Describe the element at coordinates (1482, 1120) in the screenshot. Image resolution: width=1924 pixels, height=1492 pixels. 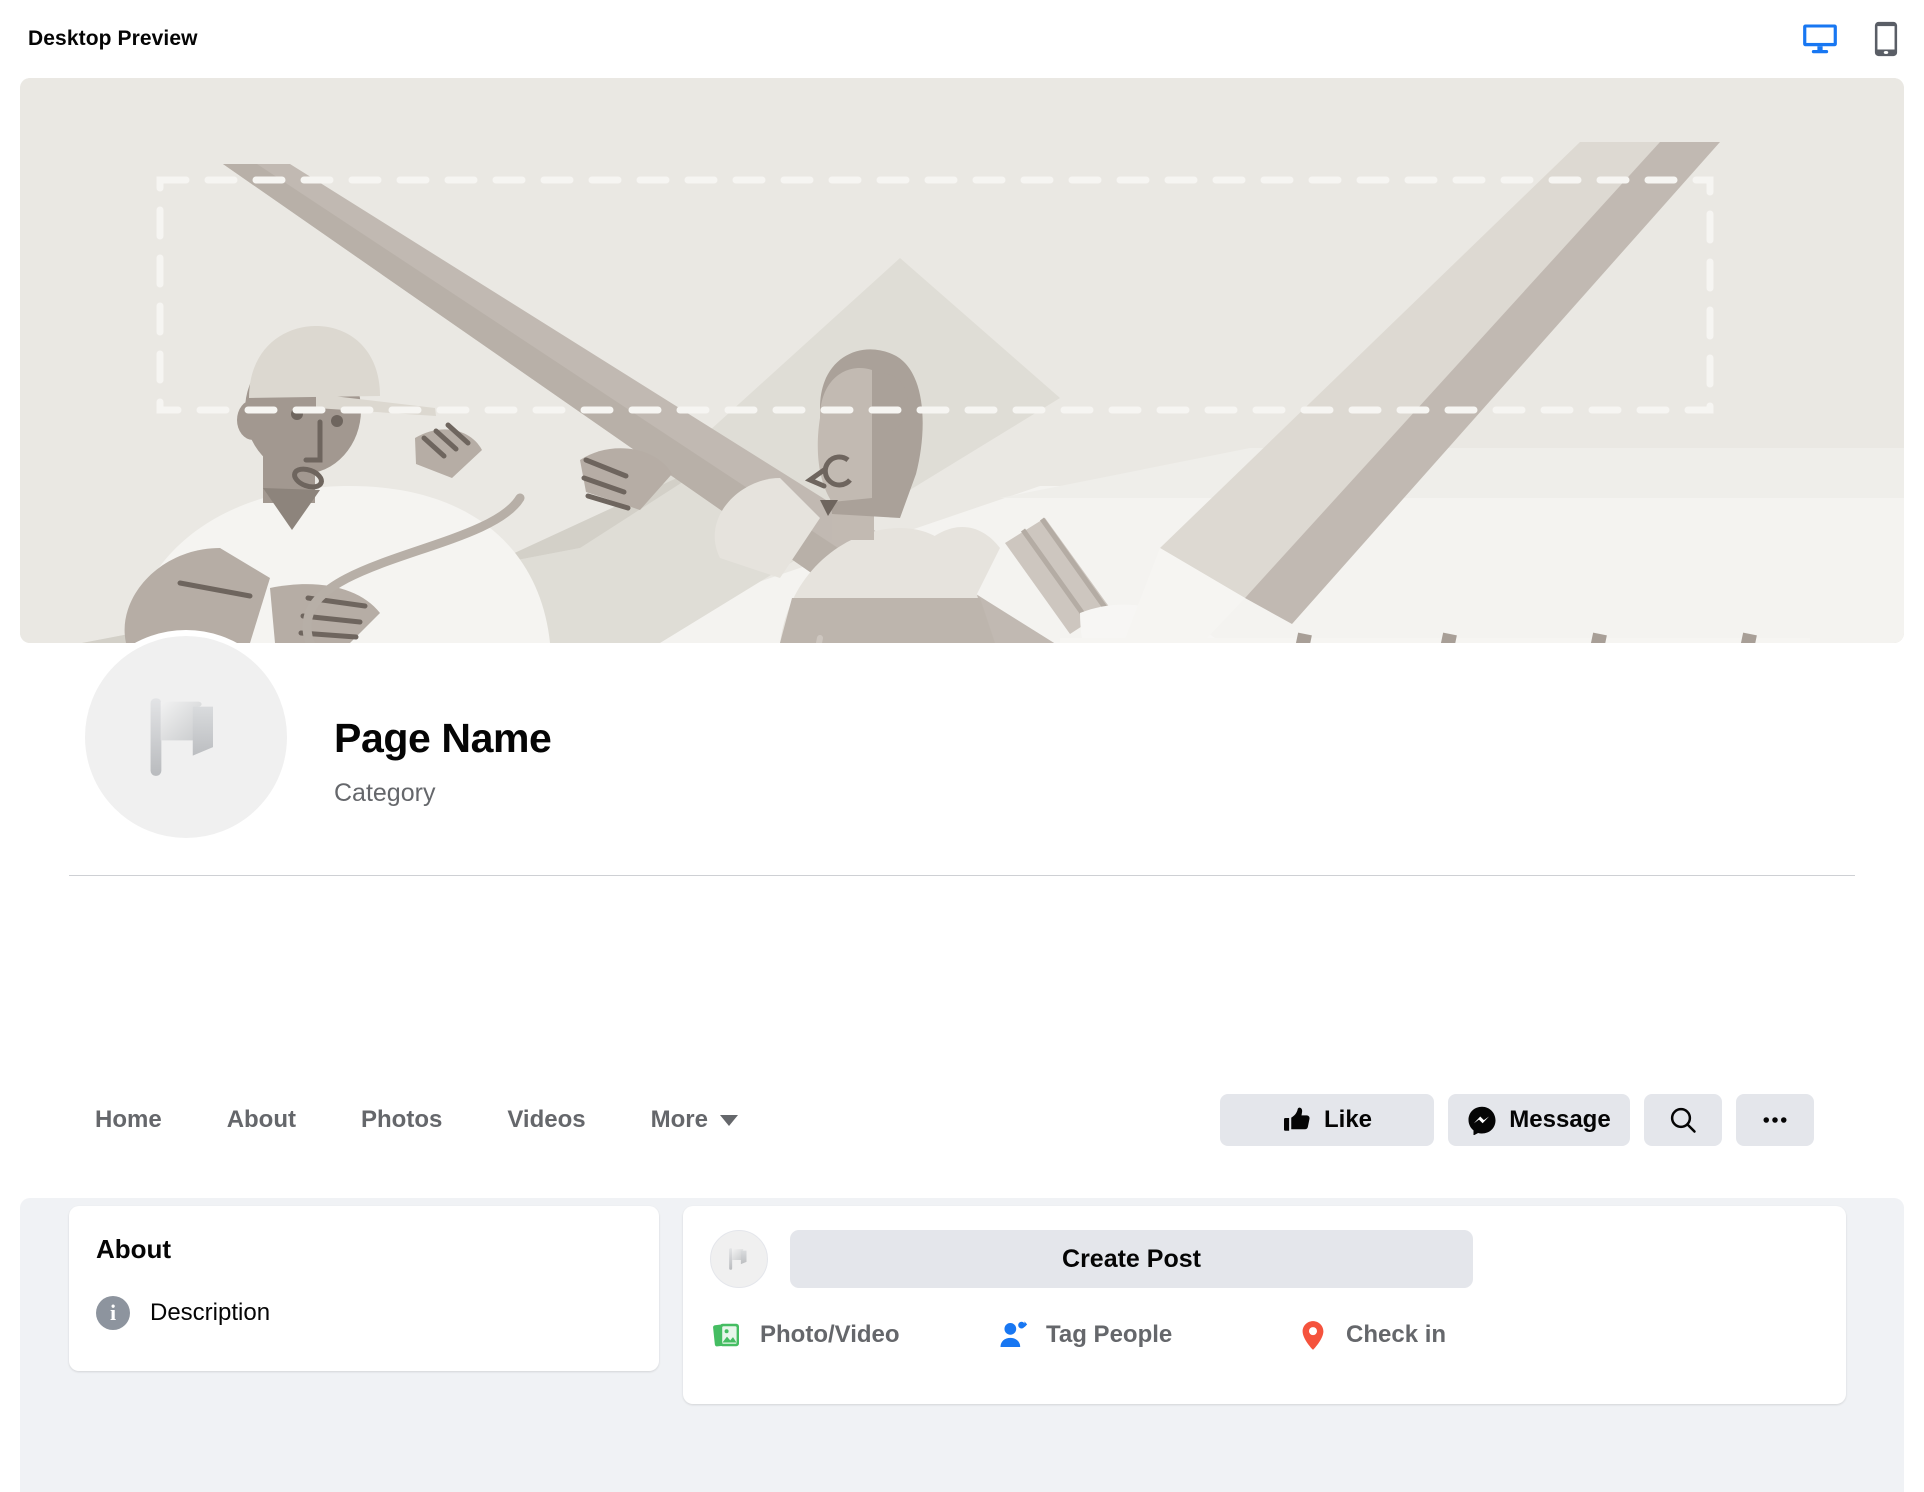
I see `messenger-icon` at that location.